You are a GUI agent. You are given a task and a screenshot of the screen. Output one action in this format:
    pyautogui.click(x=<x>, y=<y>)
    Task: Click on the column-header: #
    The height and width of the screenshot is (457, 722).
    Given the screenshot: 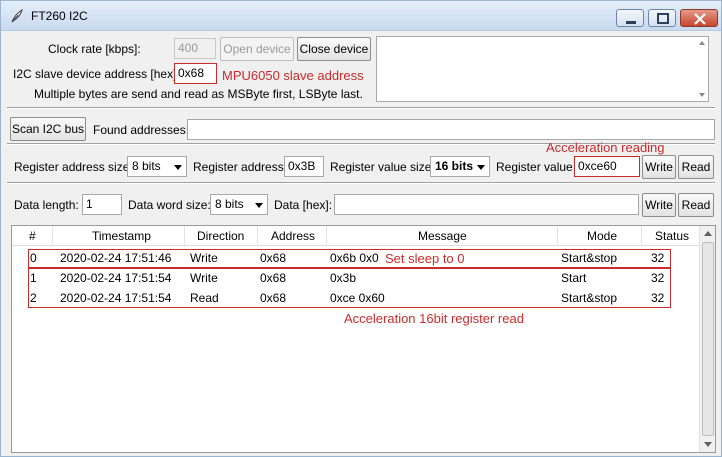 What is the action you would take?
    pyautogui.click(x=32, y=236)
    